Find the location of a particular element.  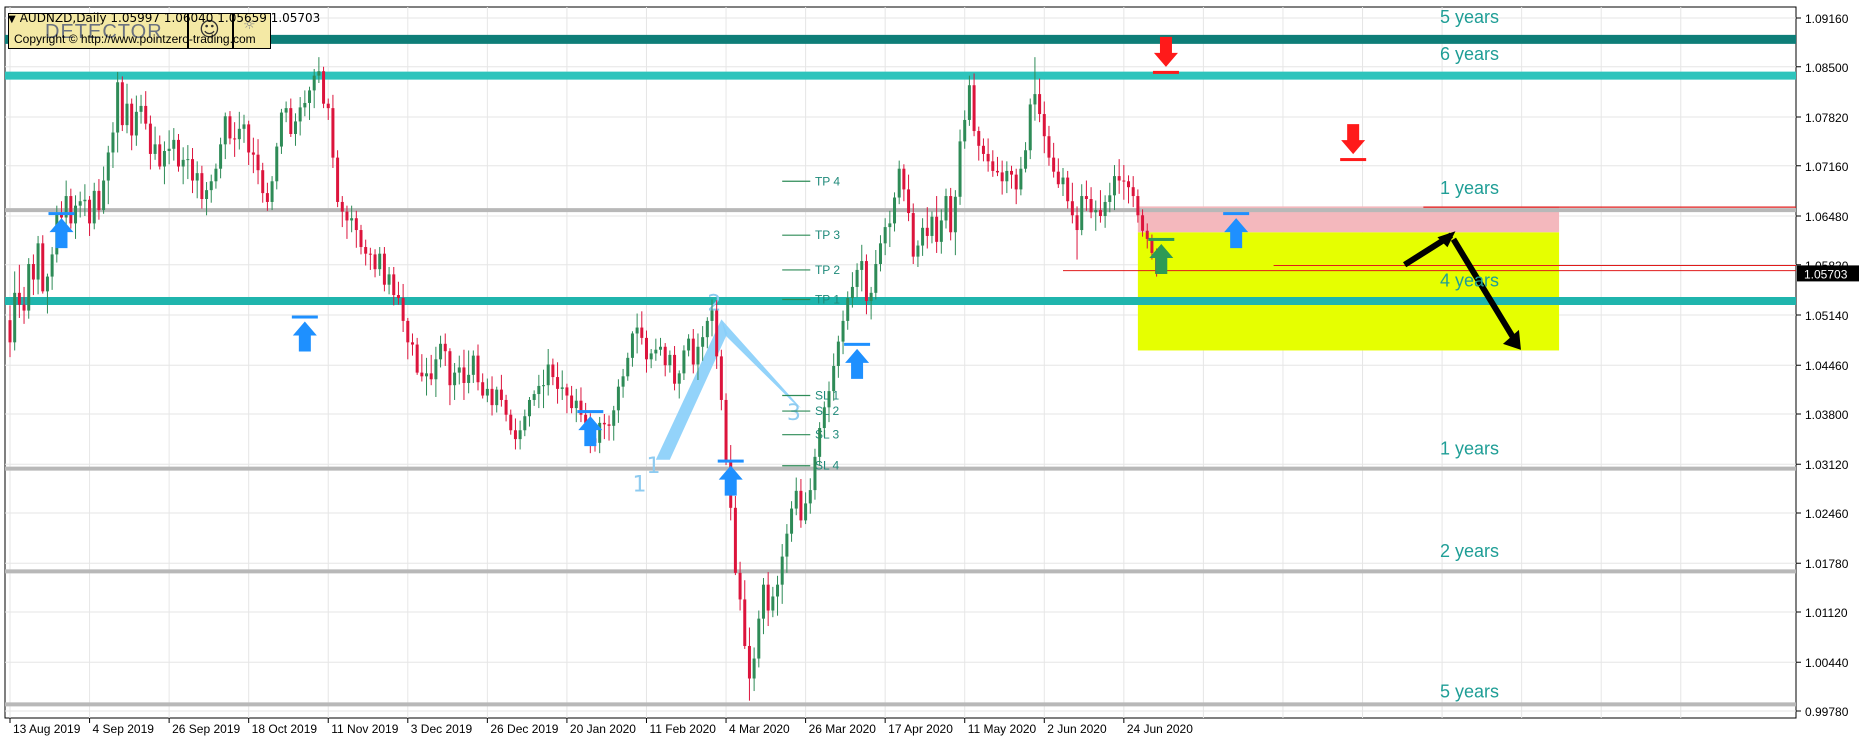

level-label: 1 years is located at coordinates (1469, 448).